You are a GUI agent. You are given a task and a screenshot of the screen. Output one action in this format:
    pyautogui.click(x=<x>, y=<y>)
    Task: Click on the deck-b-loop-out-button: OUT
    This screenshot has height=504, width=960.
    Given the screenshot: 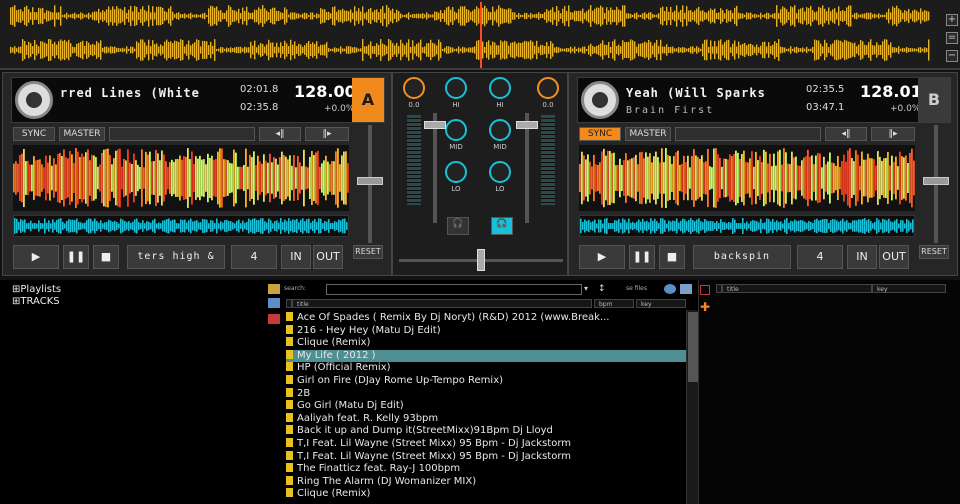 What is the action you would take?
    pyautogui.click(x=894, y=257)
    